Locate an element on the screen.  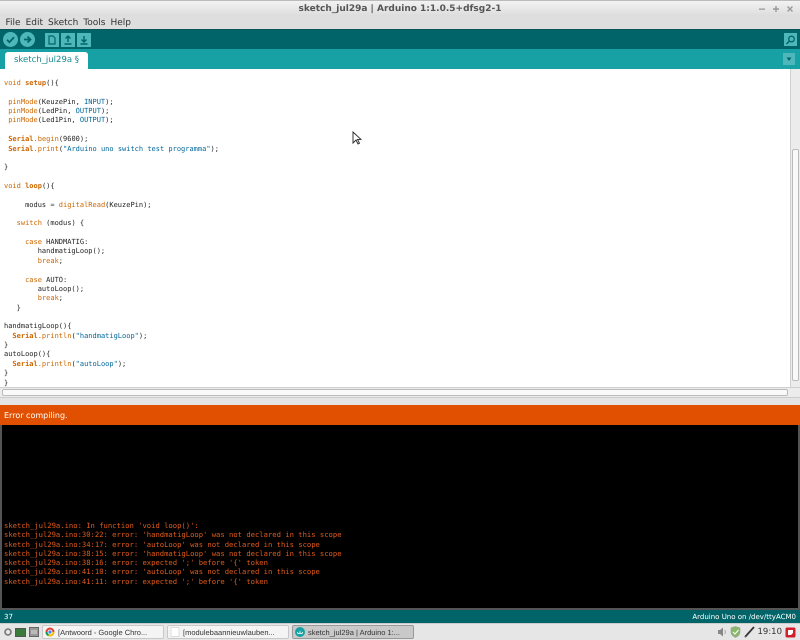
menu-item: Tools is located at coordinates (94, 23).